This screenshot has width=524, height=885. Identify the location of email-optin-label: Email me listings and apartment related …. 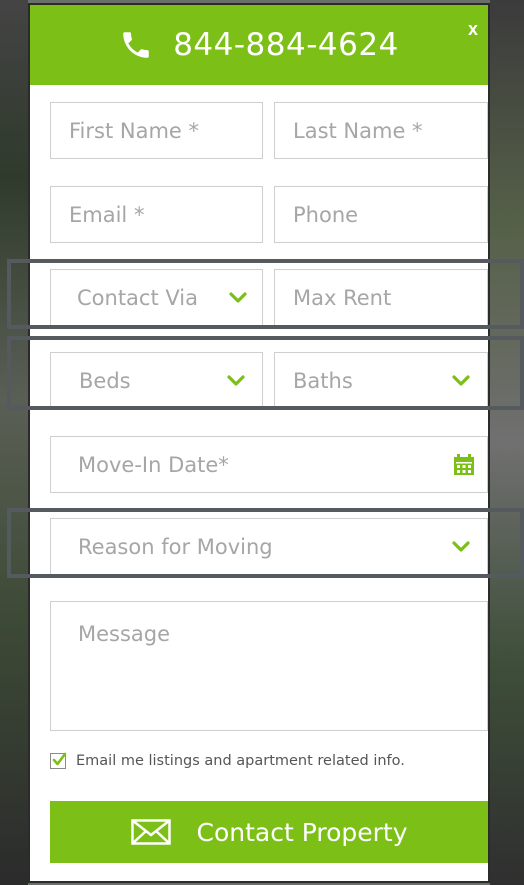
(240, 761).